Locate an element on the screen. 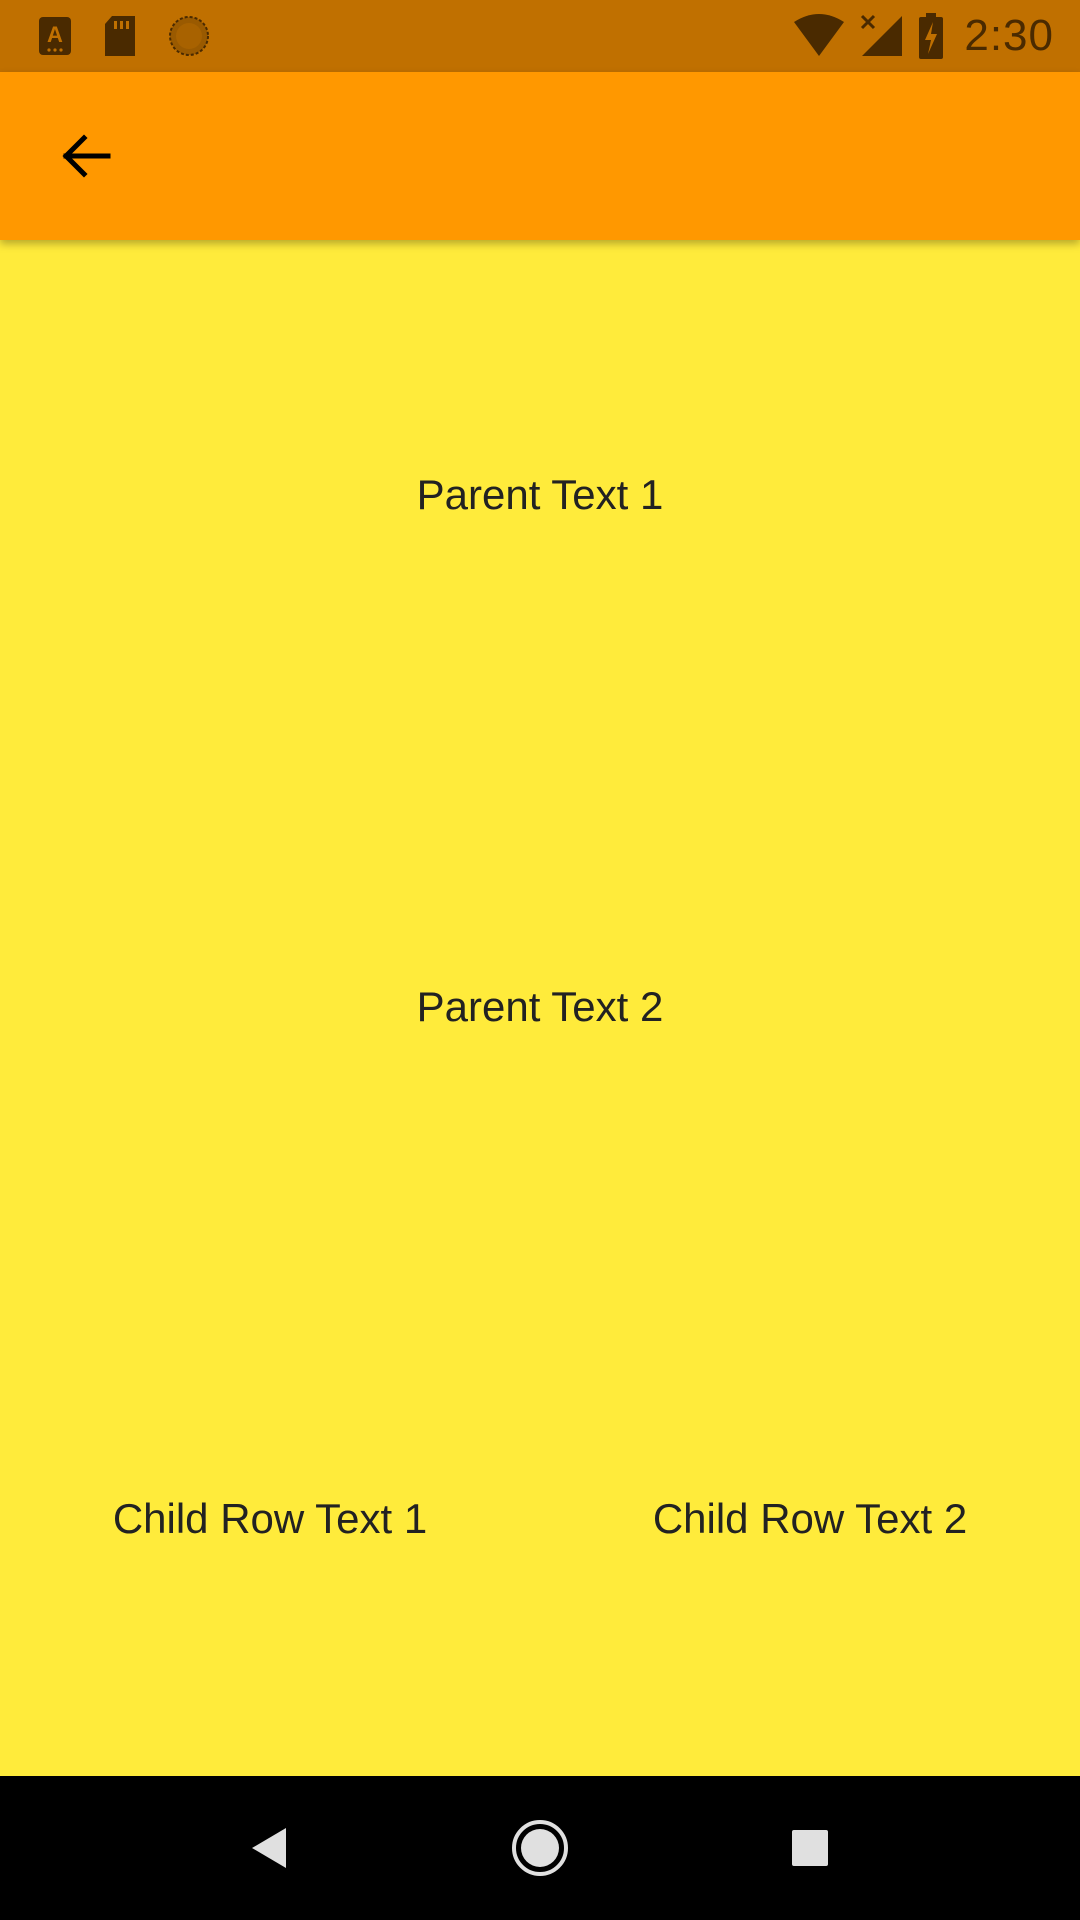 Image resolution: width=1080 pixels, height=1920 pixels. cell-signal-off-icon is located at coordinates (882, 36).